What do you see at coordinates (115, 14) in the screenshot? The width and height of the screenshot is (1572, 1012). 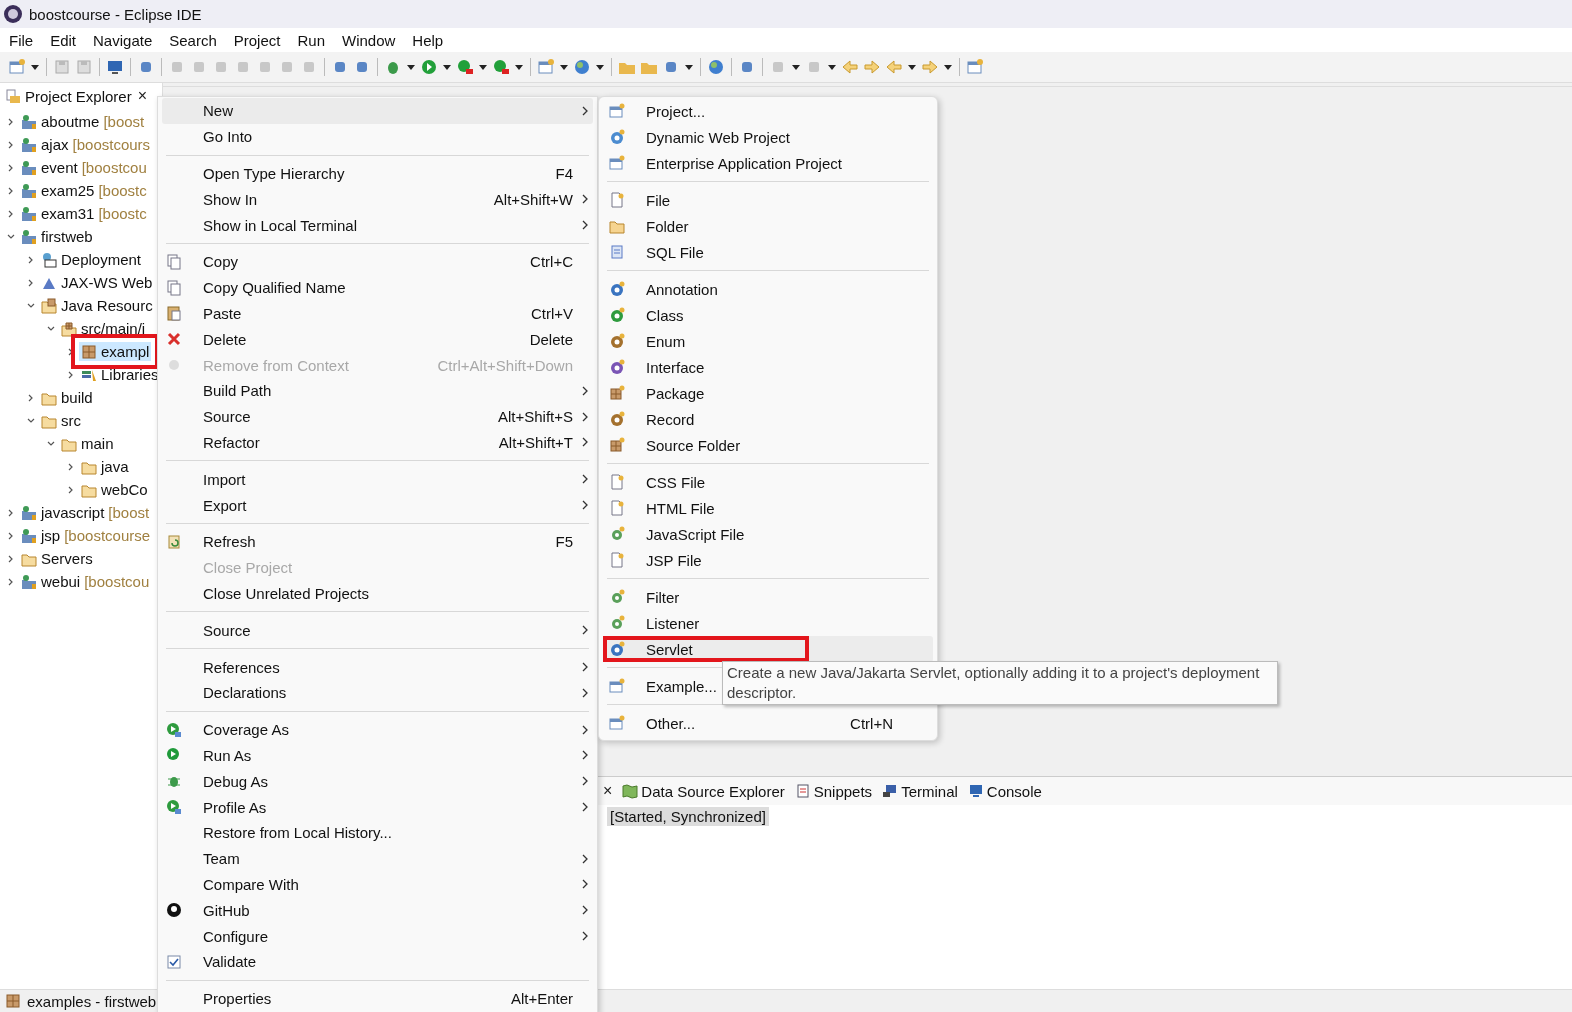 I see `window-title: boostcourse - Eclipse IDE` at bounding box center [115, 14].